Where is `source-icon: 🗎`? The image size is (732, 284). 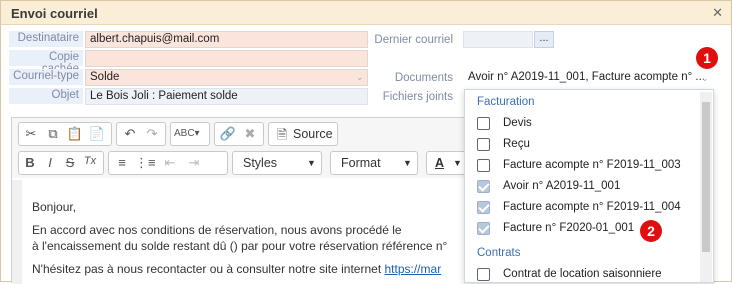
source-icon: 🗎 is located at coordinates (282, 134).